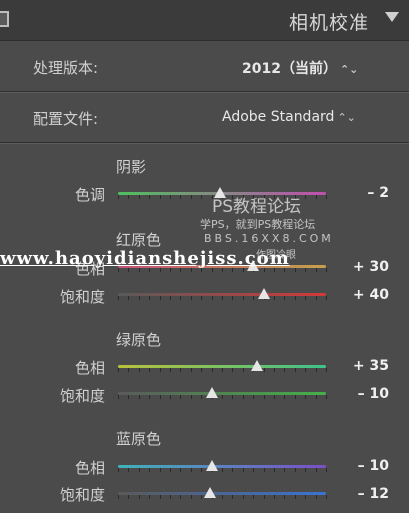  I want to click on profile-label: 配置文件:, so click(66, 119).